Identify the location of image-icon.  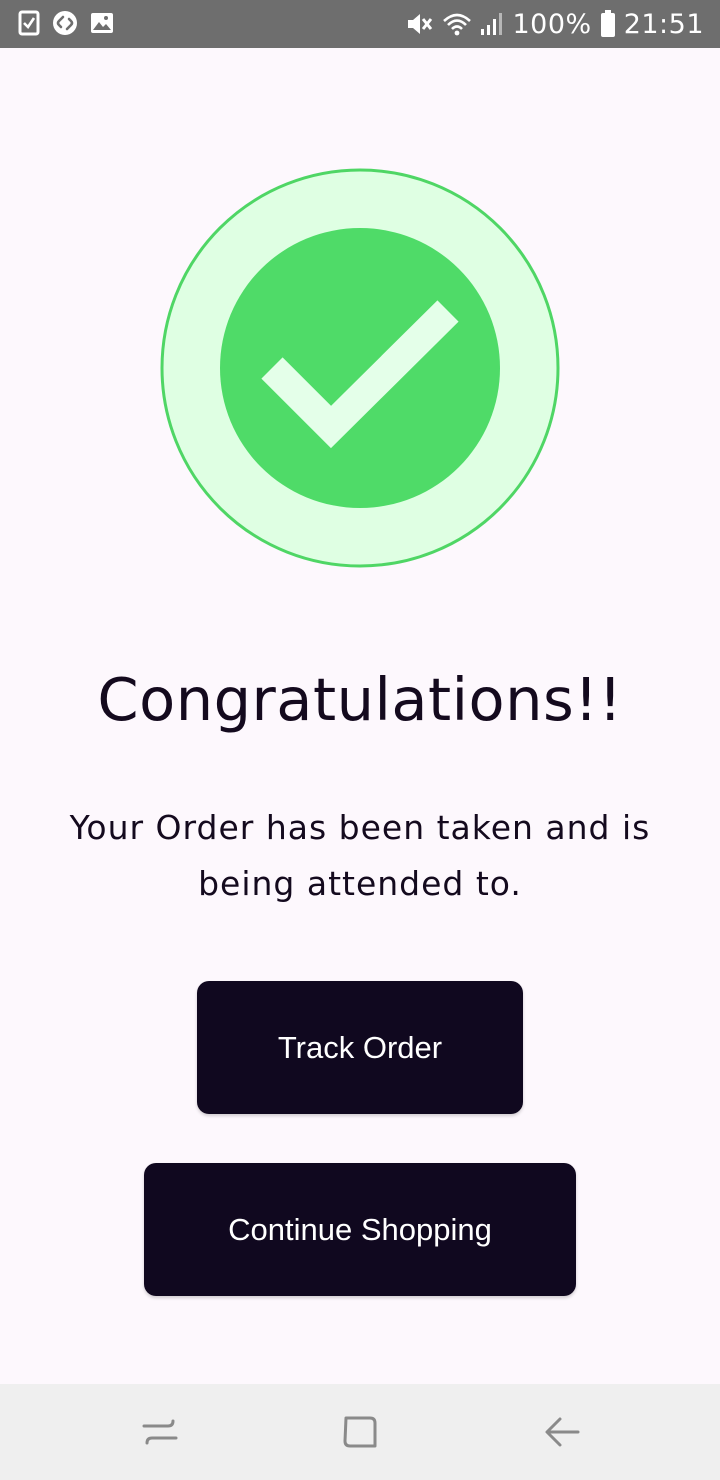
(102, 23).